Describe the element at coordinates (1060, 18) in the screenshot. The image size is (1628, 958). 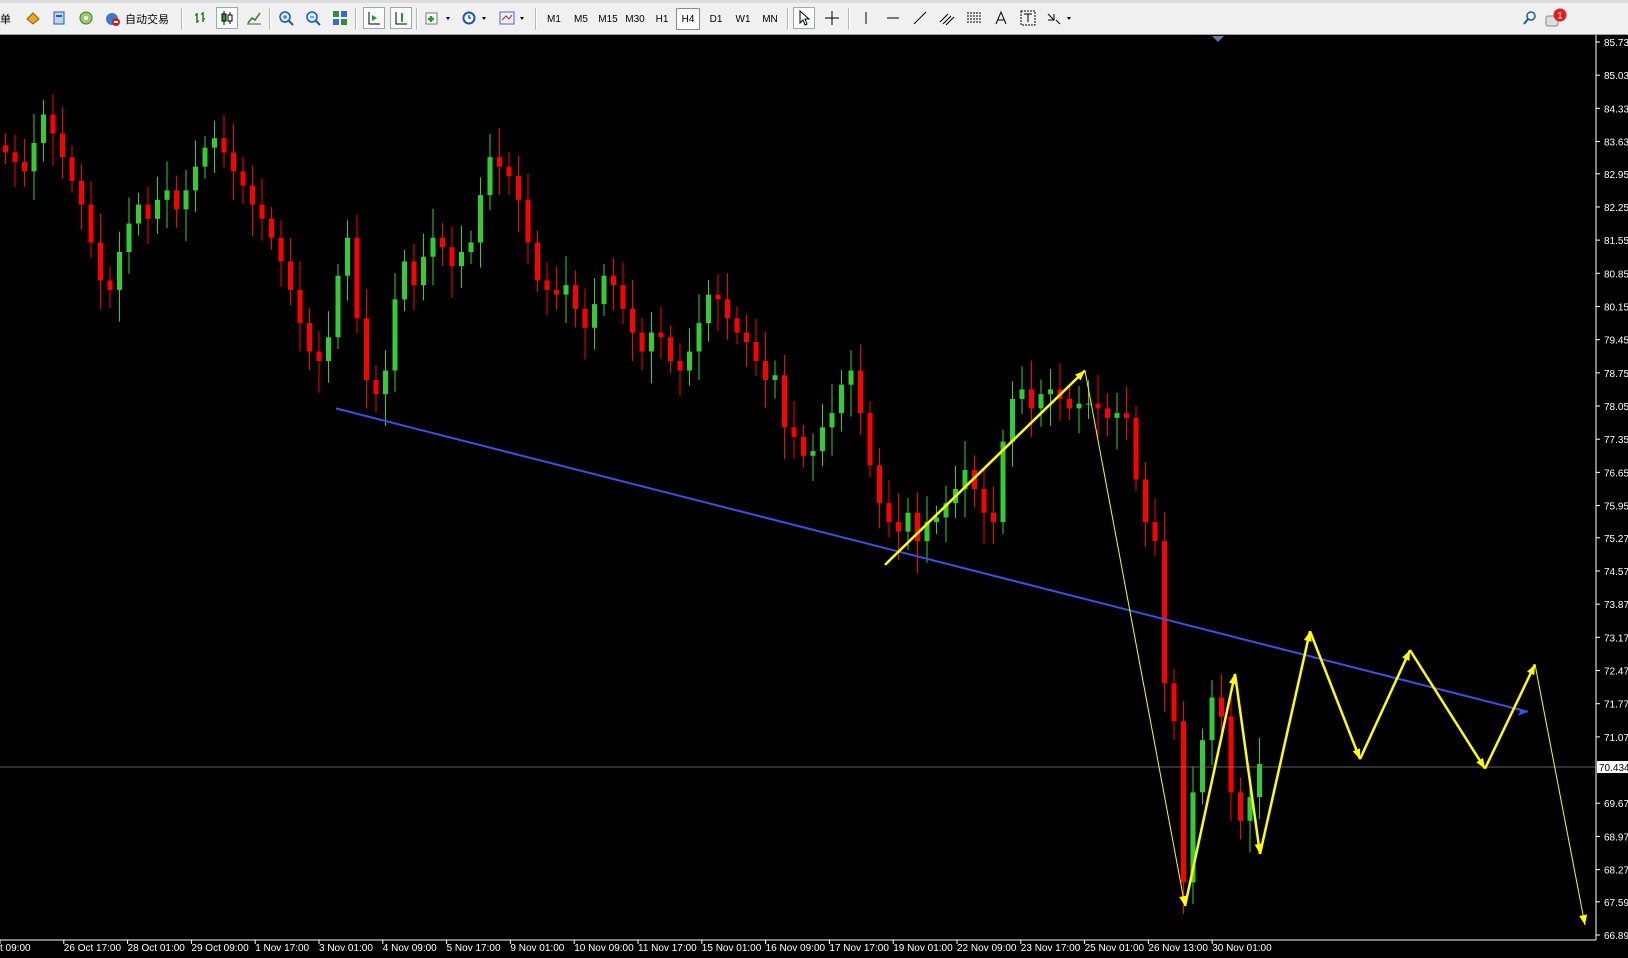
I see `arrows-button` at that location.